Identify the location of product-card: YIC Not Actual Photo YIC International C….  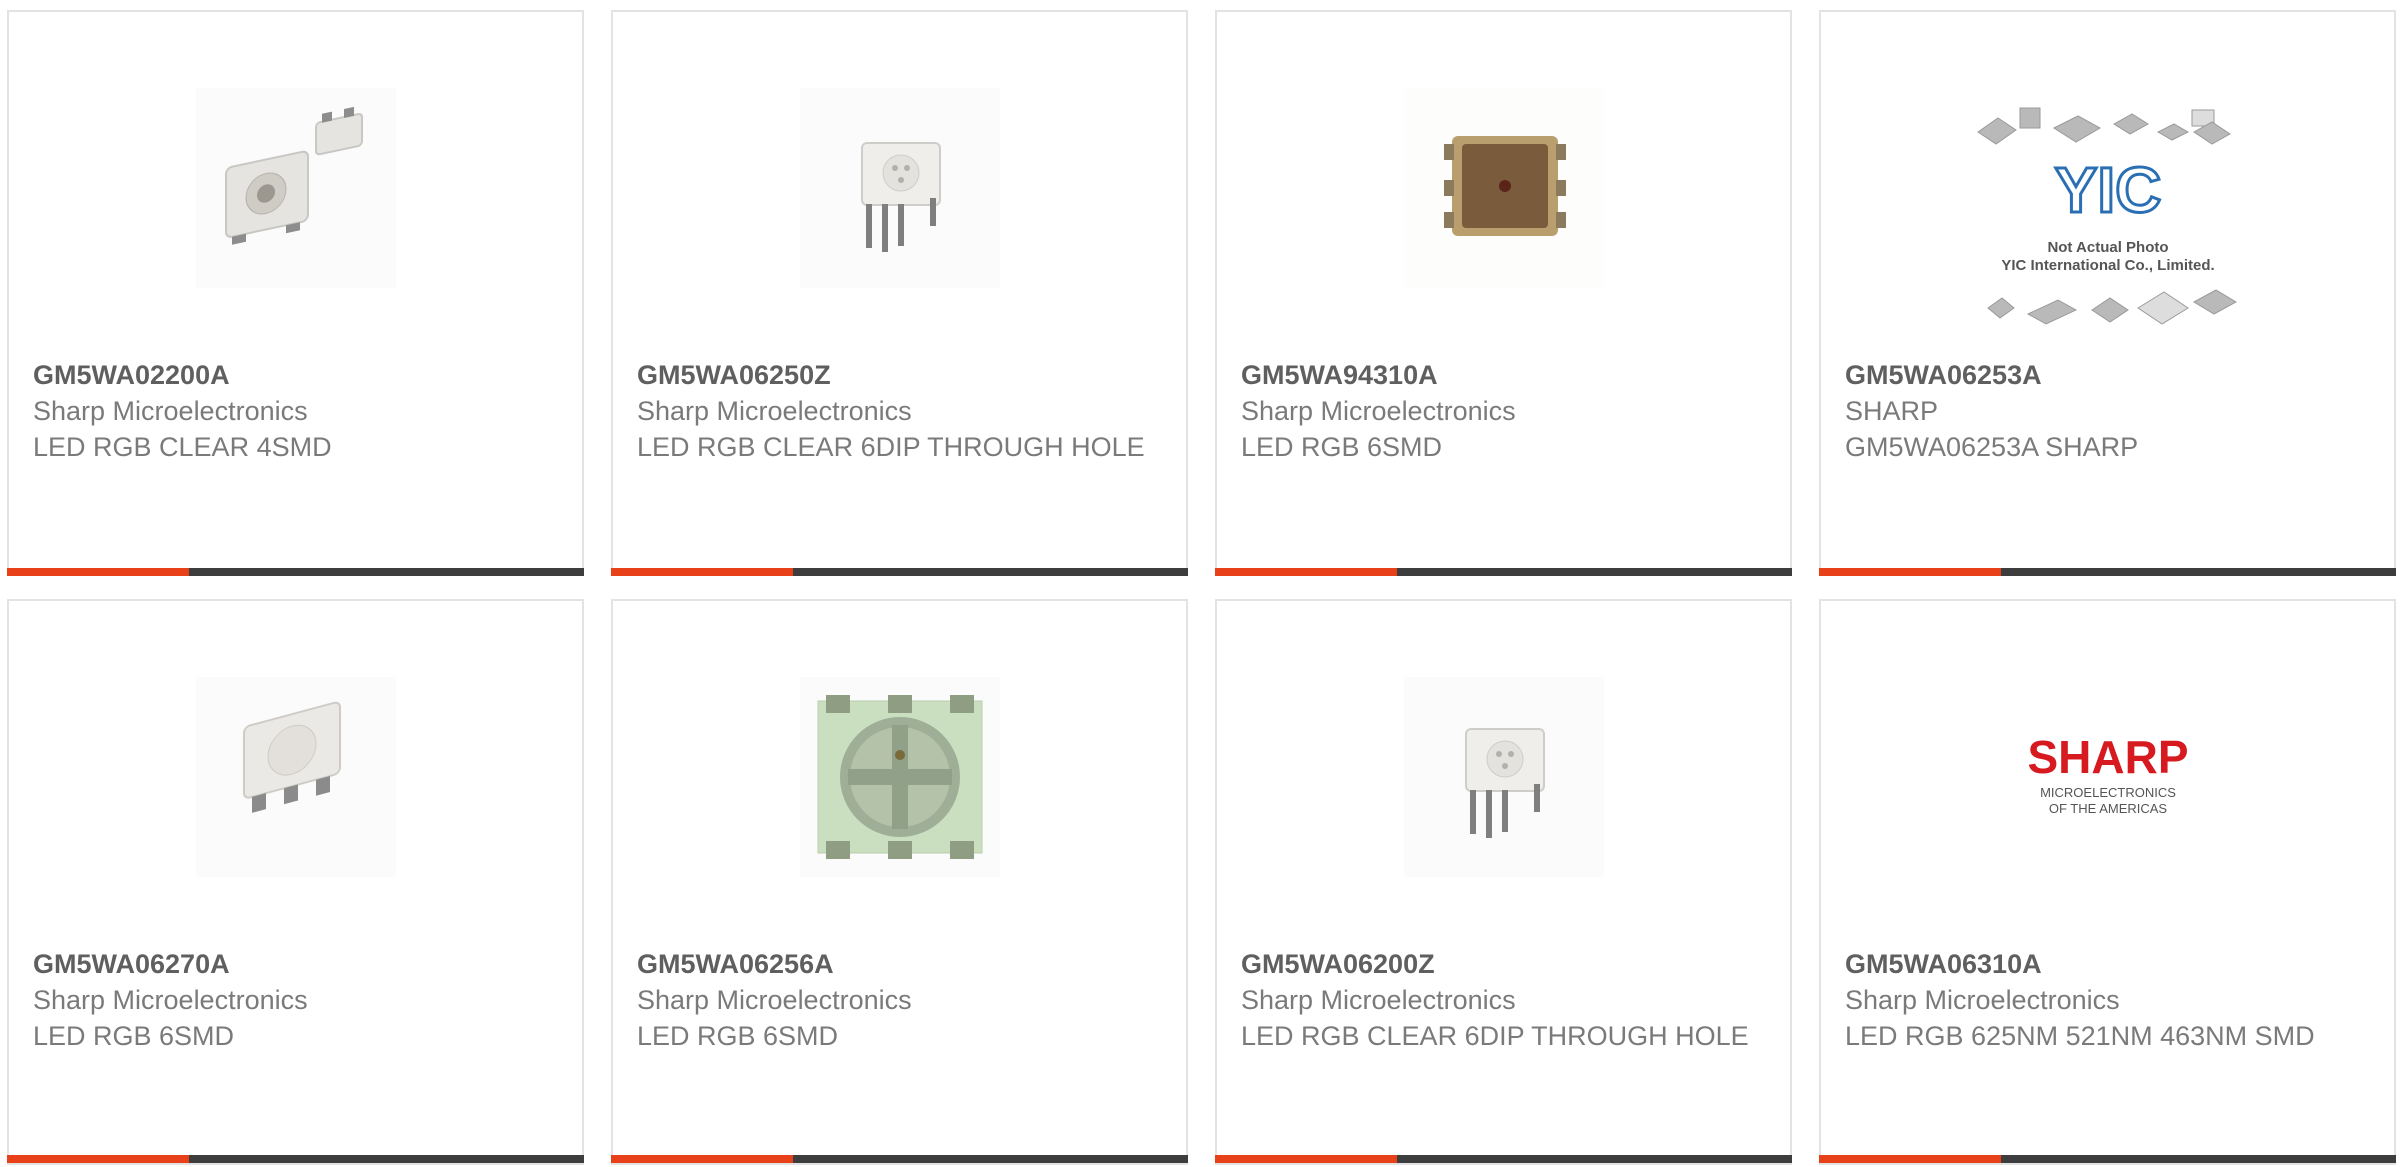
(2107, 293).